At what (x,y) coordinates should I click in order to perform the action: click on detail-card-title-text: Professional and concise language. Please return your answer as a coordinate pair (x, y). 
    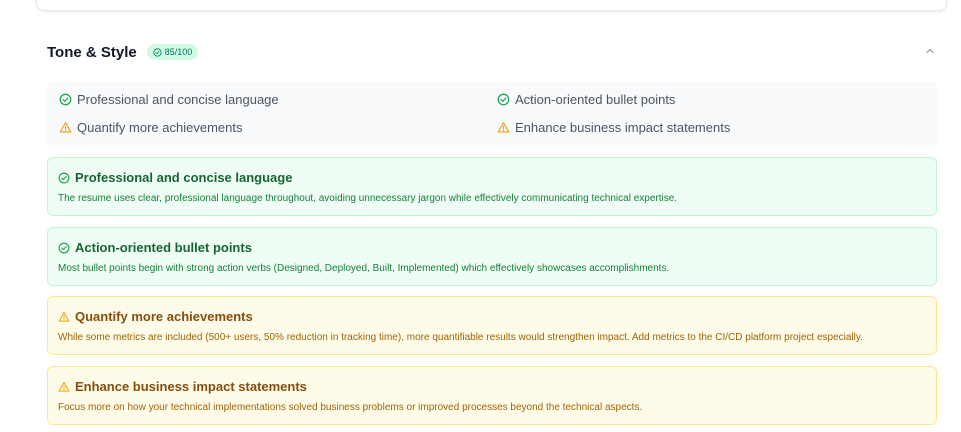
    Looking at the image, I should click on (184, 177).